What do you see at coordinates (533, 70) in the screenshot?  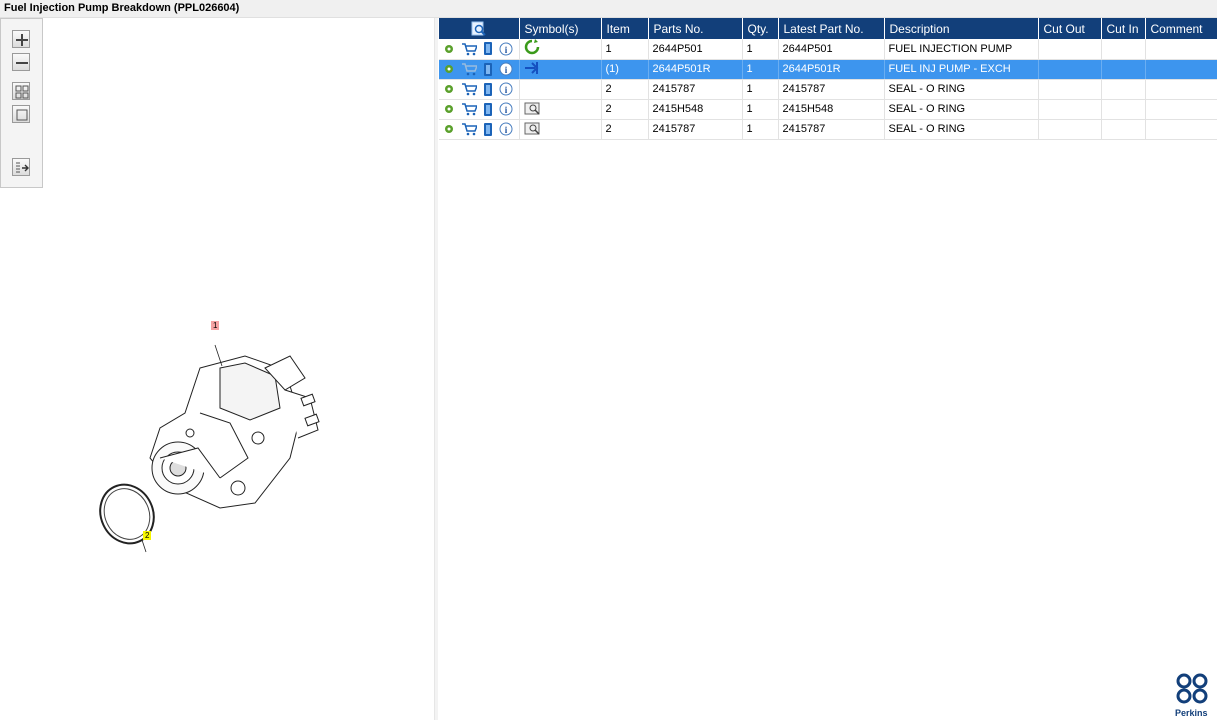 I see `exchange-icon` at bounding box center [533, 70].